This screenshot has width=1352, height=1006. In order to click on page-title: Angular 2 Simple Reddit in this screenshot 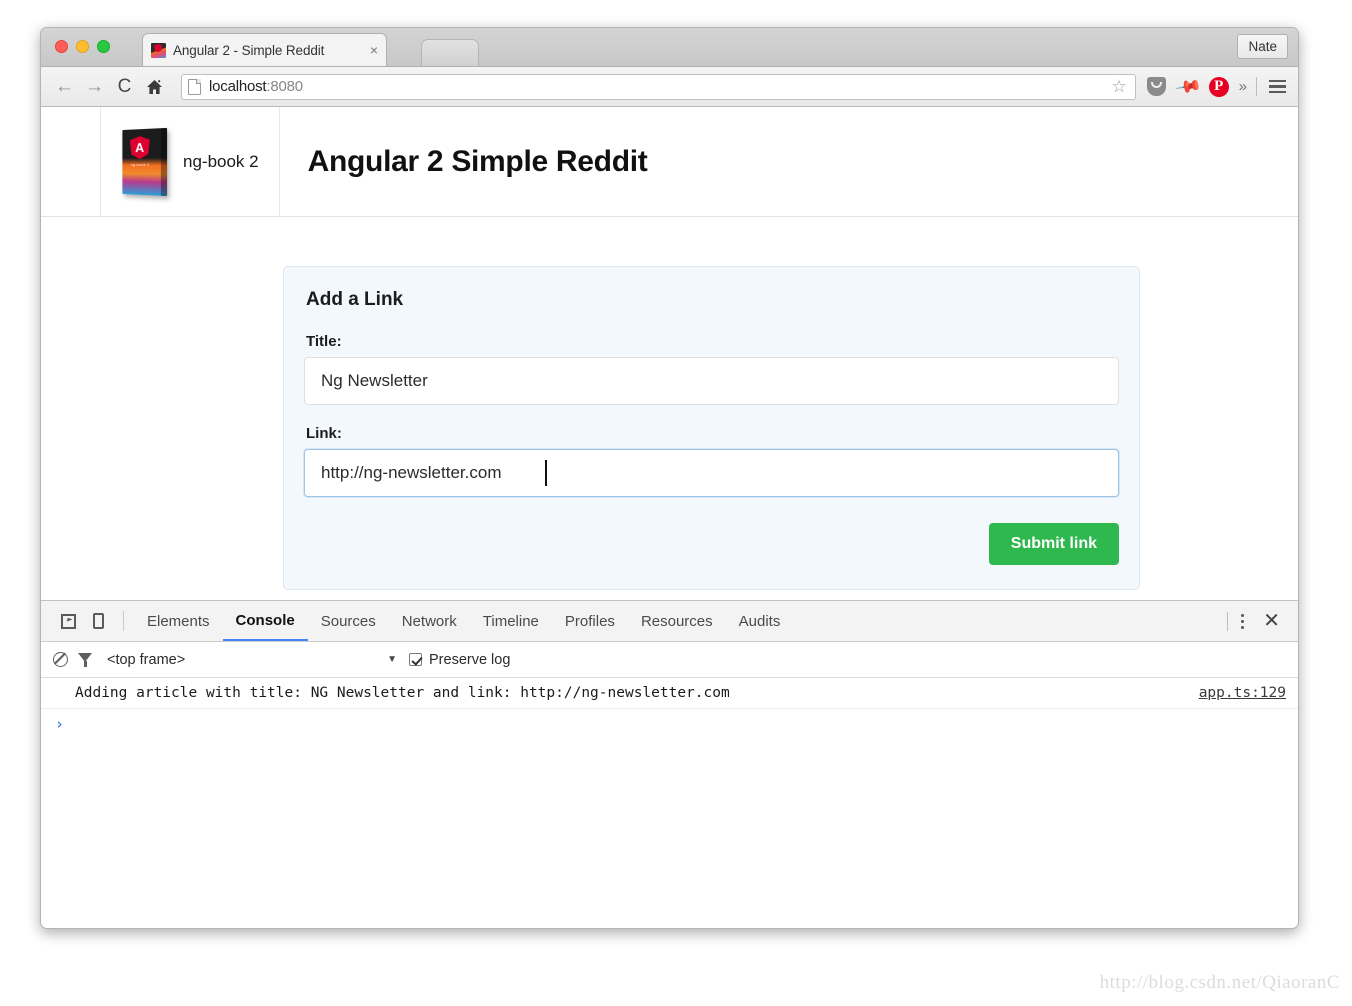, I will do `click(477, 161)`.